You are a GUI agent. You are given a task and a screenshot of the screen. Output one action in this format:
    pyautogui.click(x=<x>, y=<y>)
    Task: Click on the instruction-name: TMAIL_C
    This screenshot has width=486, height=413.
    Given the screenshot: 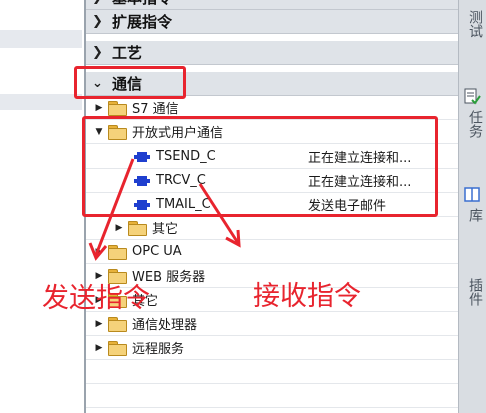 What is the action you would take?
    pyautogui.click(x=183, y=204)
    